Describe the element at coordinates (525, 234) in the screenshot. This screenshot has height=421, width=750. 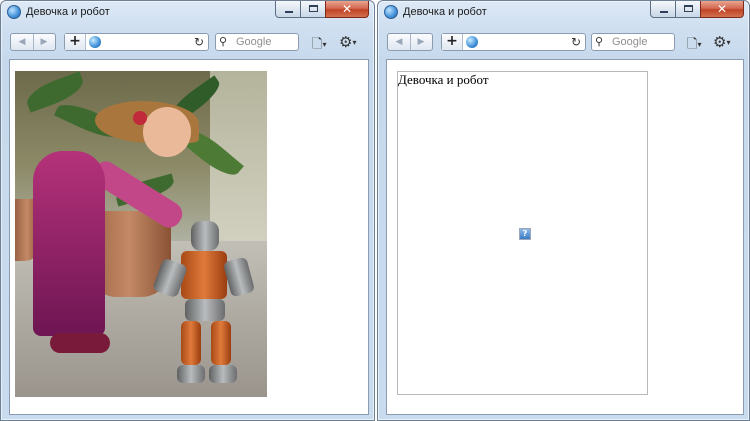
I see `broken-image-icon: ?` at that location.